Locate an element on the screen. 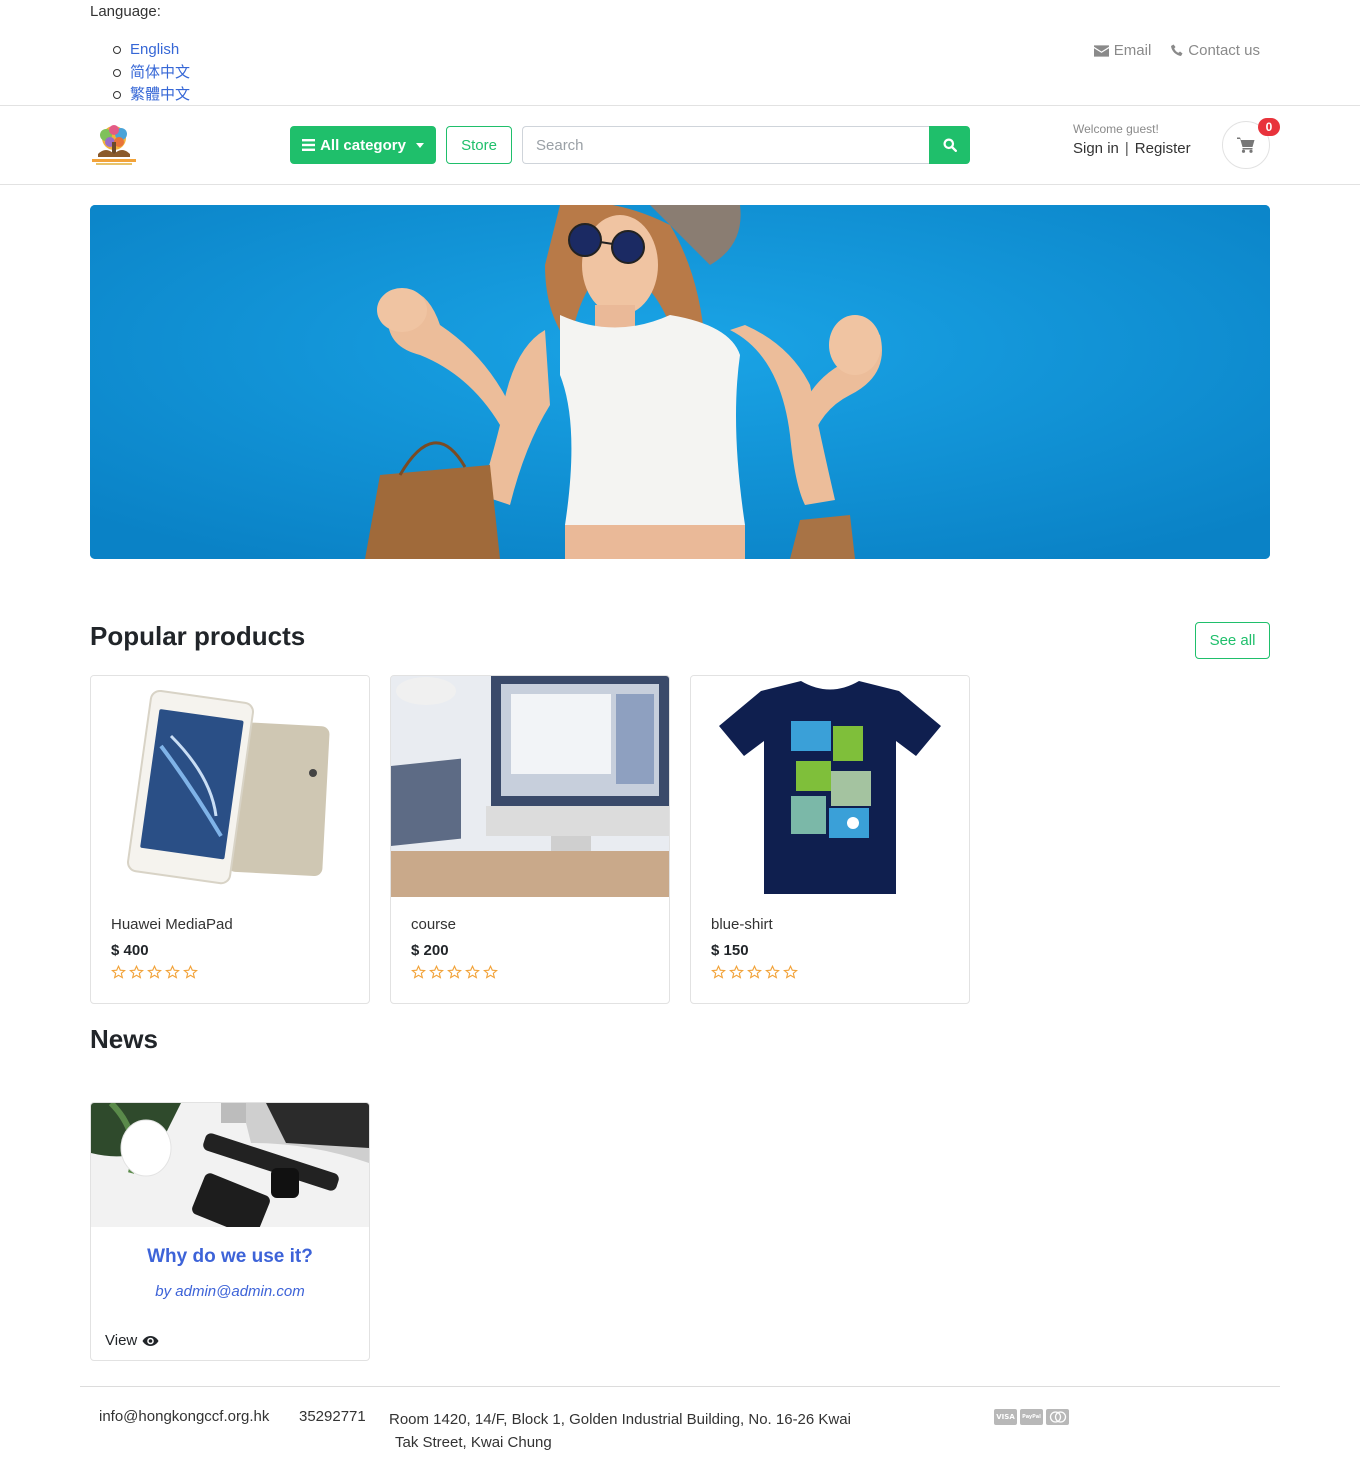 The width and height of the screenshot is (1360, 1474). news-item-title: Why do we use it? is located at coordinates (230, 1257).